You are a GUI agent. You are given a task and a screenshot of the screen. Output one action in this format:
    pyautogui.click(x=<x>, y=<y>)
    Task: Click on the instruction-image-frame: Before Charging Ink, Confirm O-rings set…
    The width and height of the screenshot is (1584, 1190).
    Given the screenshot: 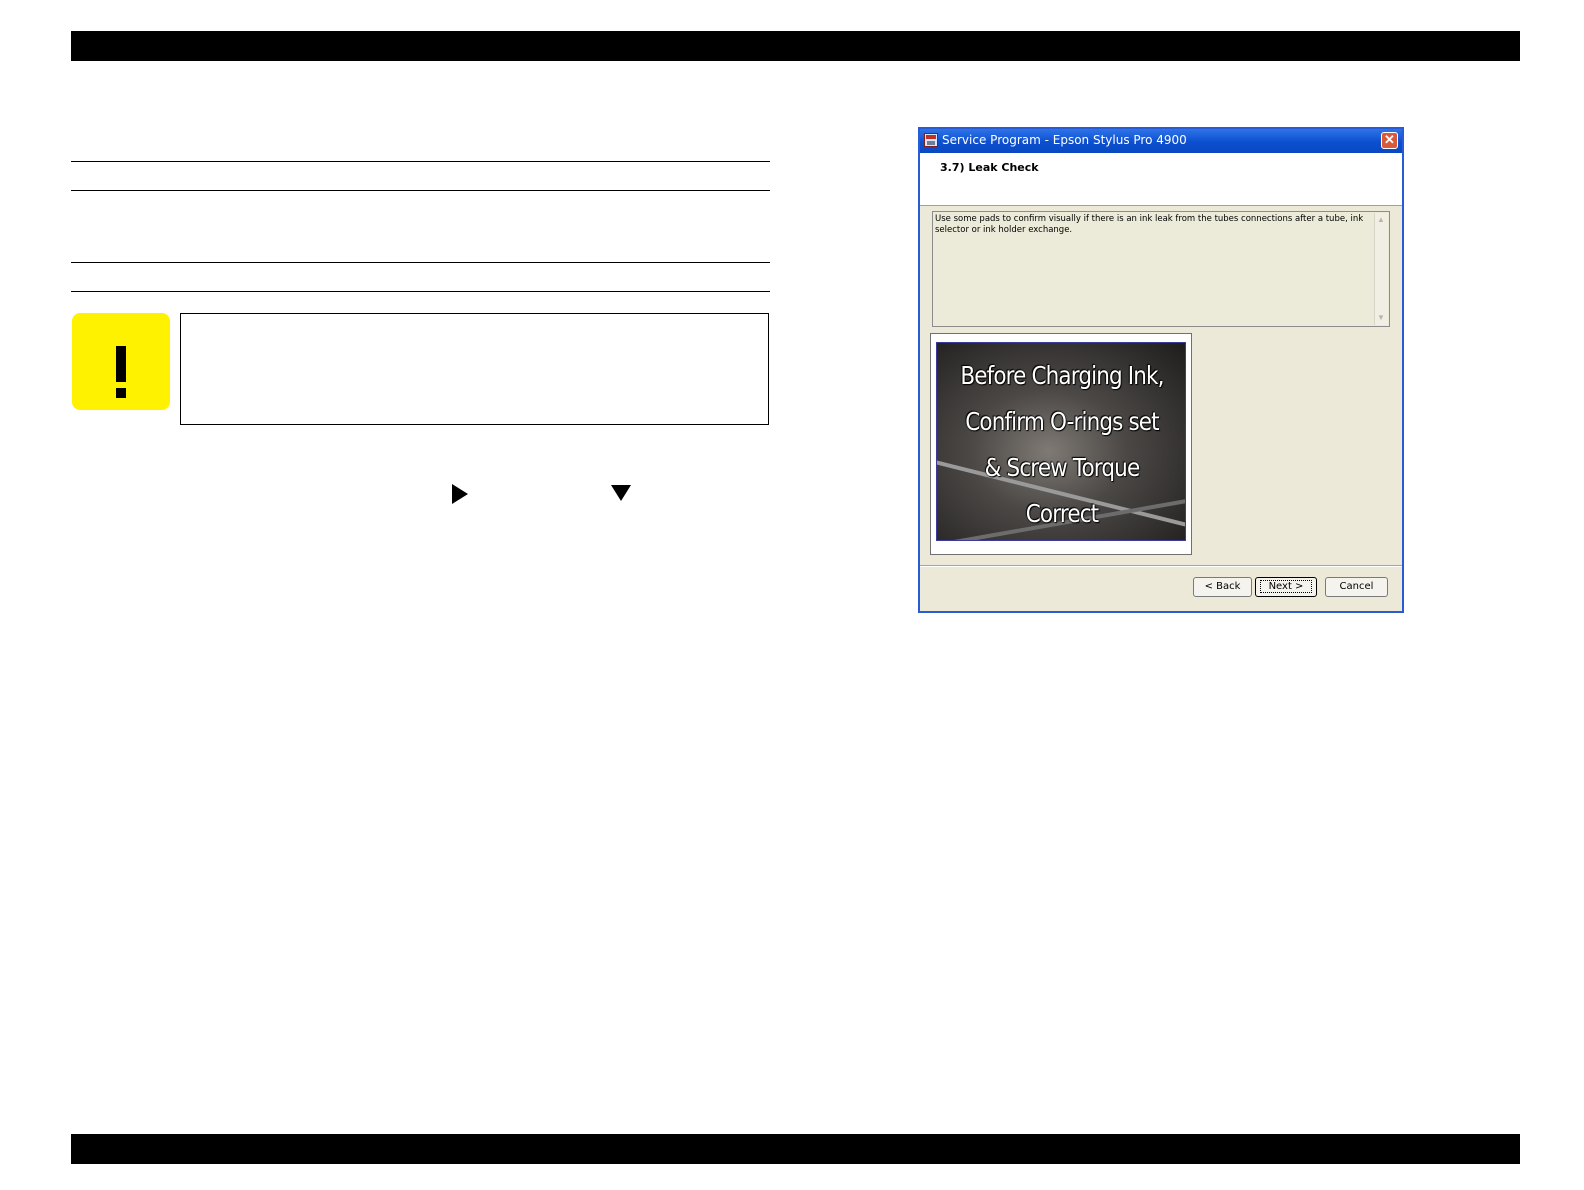 What is the action you would take?
    pyautogui.click(x=1061, y=444)
    